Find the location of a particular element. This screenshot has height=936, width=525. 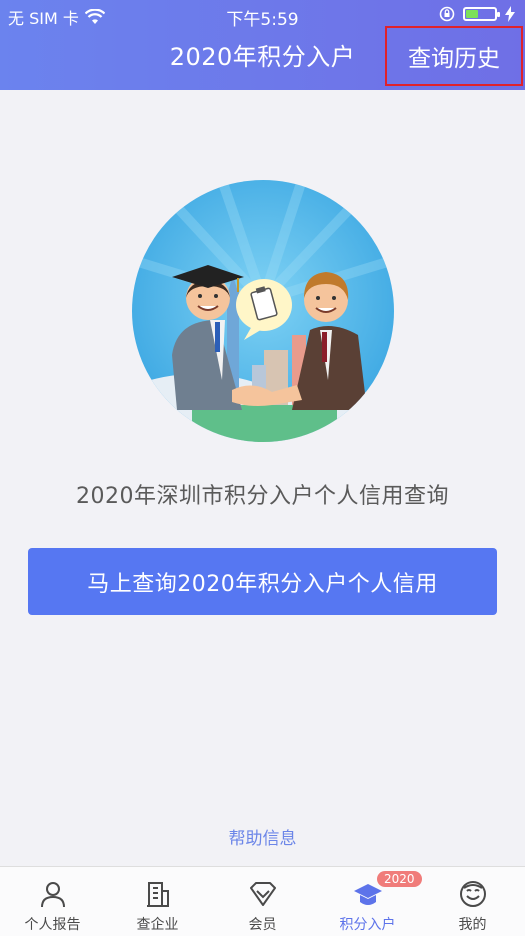

tab-label: 我的 is located at coordinates (472, 925).